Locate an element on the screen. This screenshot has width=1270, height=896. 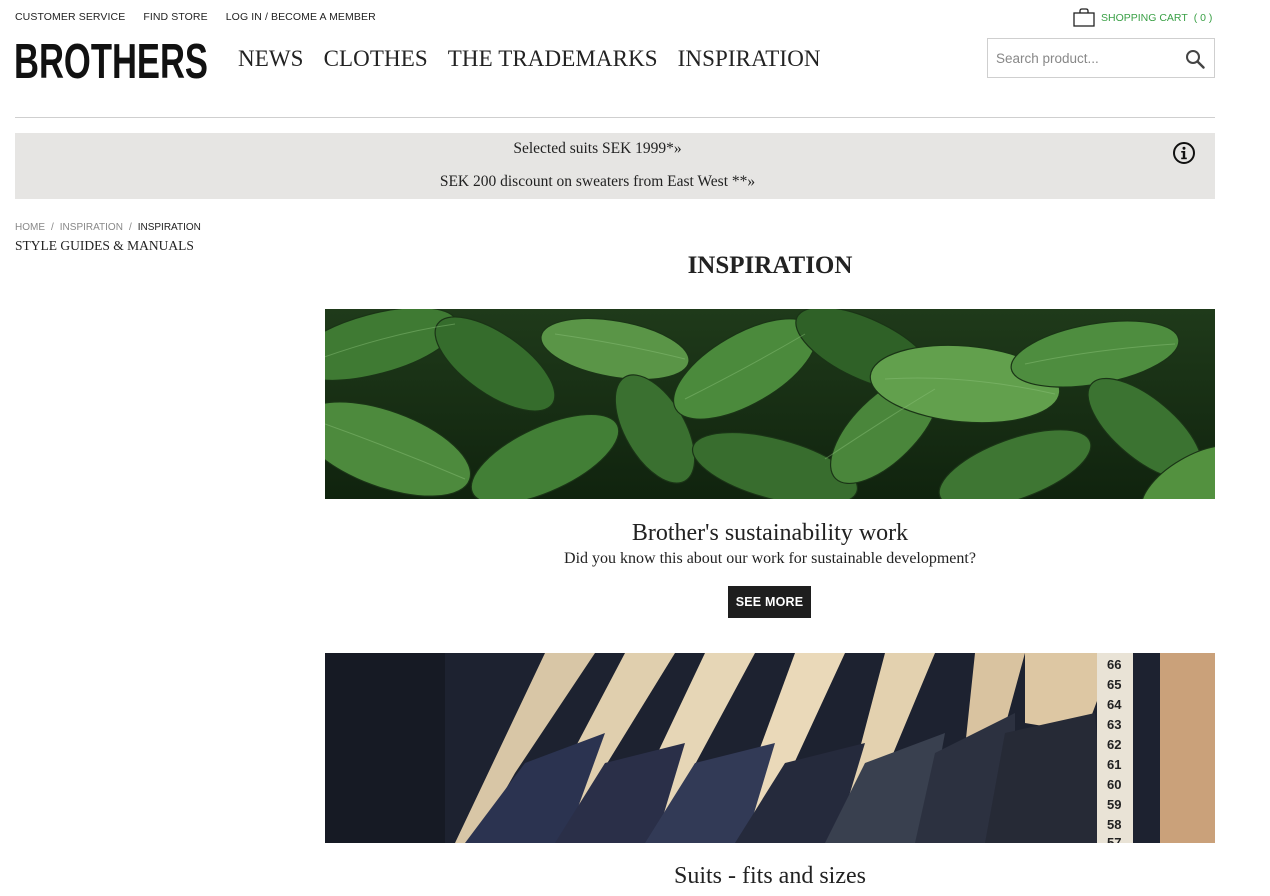
breadcrumb-home: HOME is located at coordinates (30, 227).